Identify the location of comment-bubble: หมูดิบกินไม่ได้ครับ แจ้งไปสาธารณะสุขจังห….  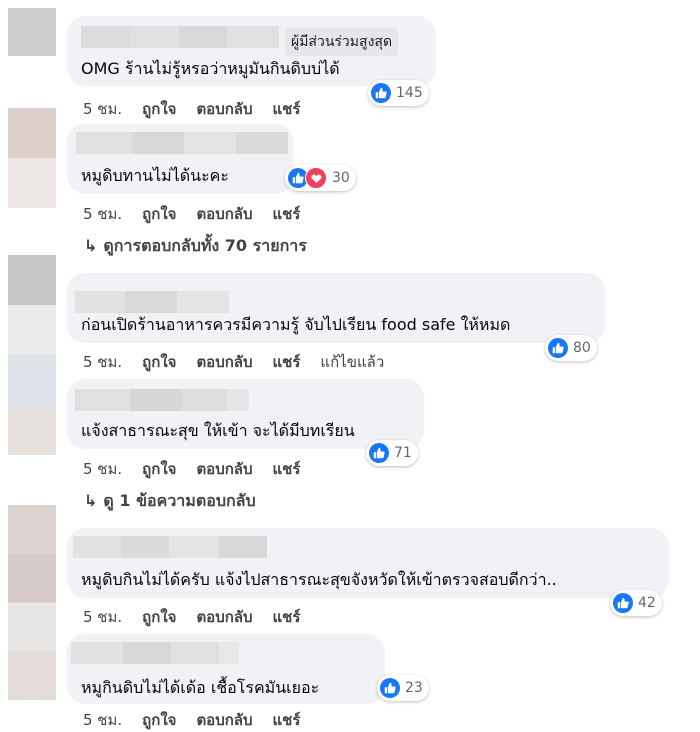
(368, 563).